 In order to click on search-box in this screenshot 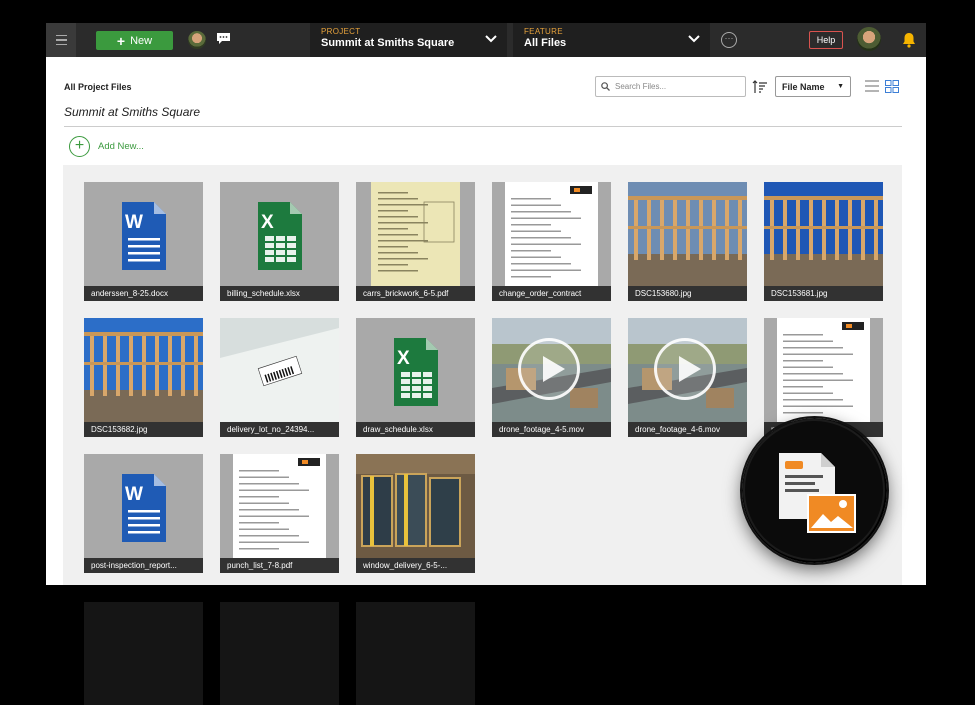, I will do `click(670, 86)`.